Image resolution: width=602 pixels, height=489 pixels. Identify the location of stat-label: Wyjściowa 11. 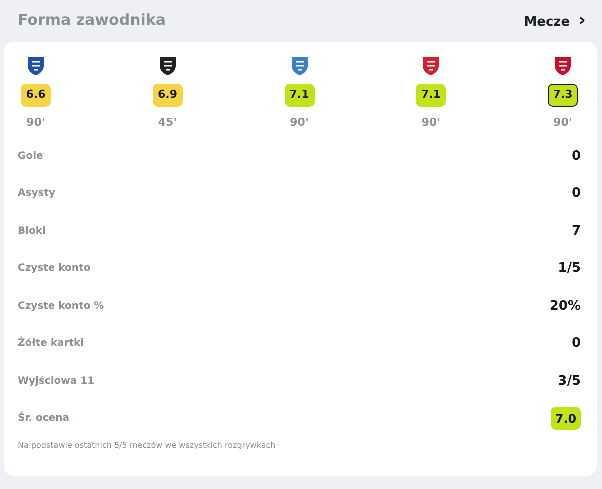
(56, 381).